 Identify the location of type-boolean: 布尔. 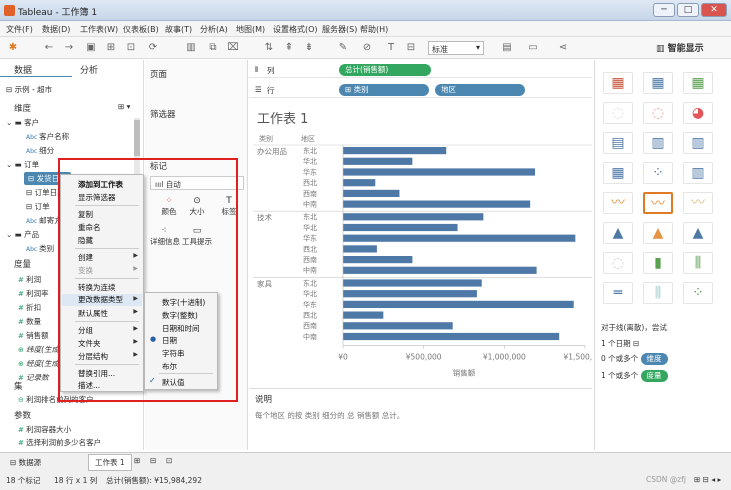
(169, 366).